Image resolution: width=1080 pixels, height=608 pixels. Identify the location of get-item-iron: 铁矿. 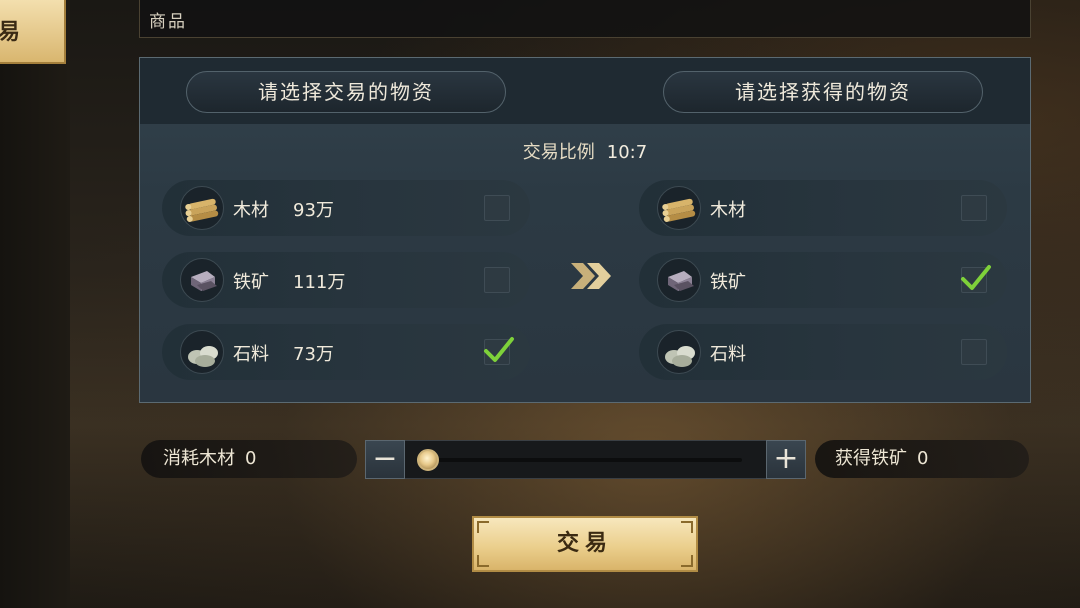
(823, 280).